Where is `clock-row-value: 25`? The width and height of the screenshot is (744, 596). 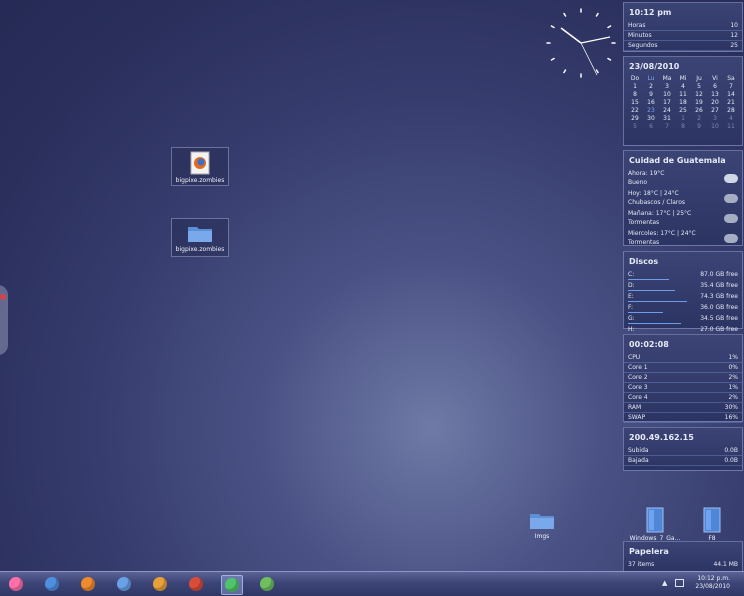 clock-row-value: 25 is located at coordinates (734, 45).